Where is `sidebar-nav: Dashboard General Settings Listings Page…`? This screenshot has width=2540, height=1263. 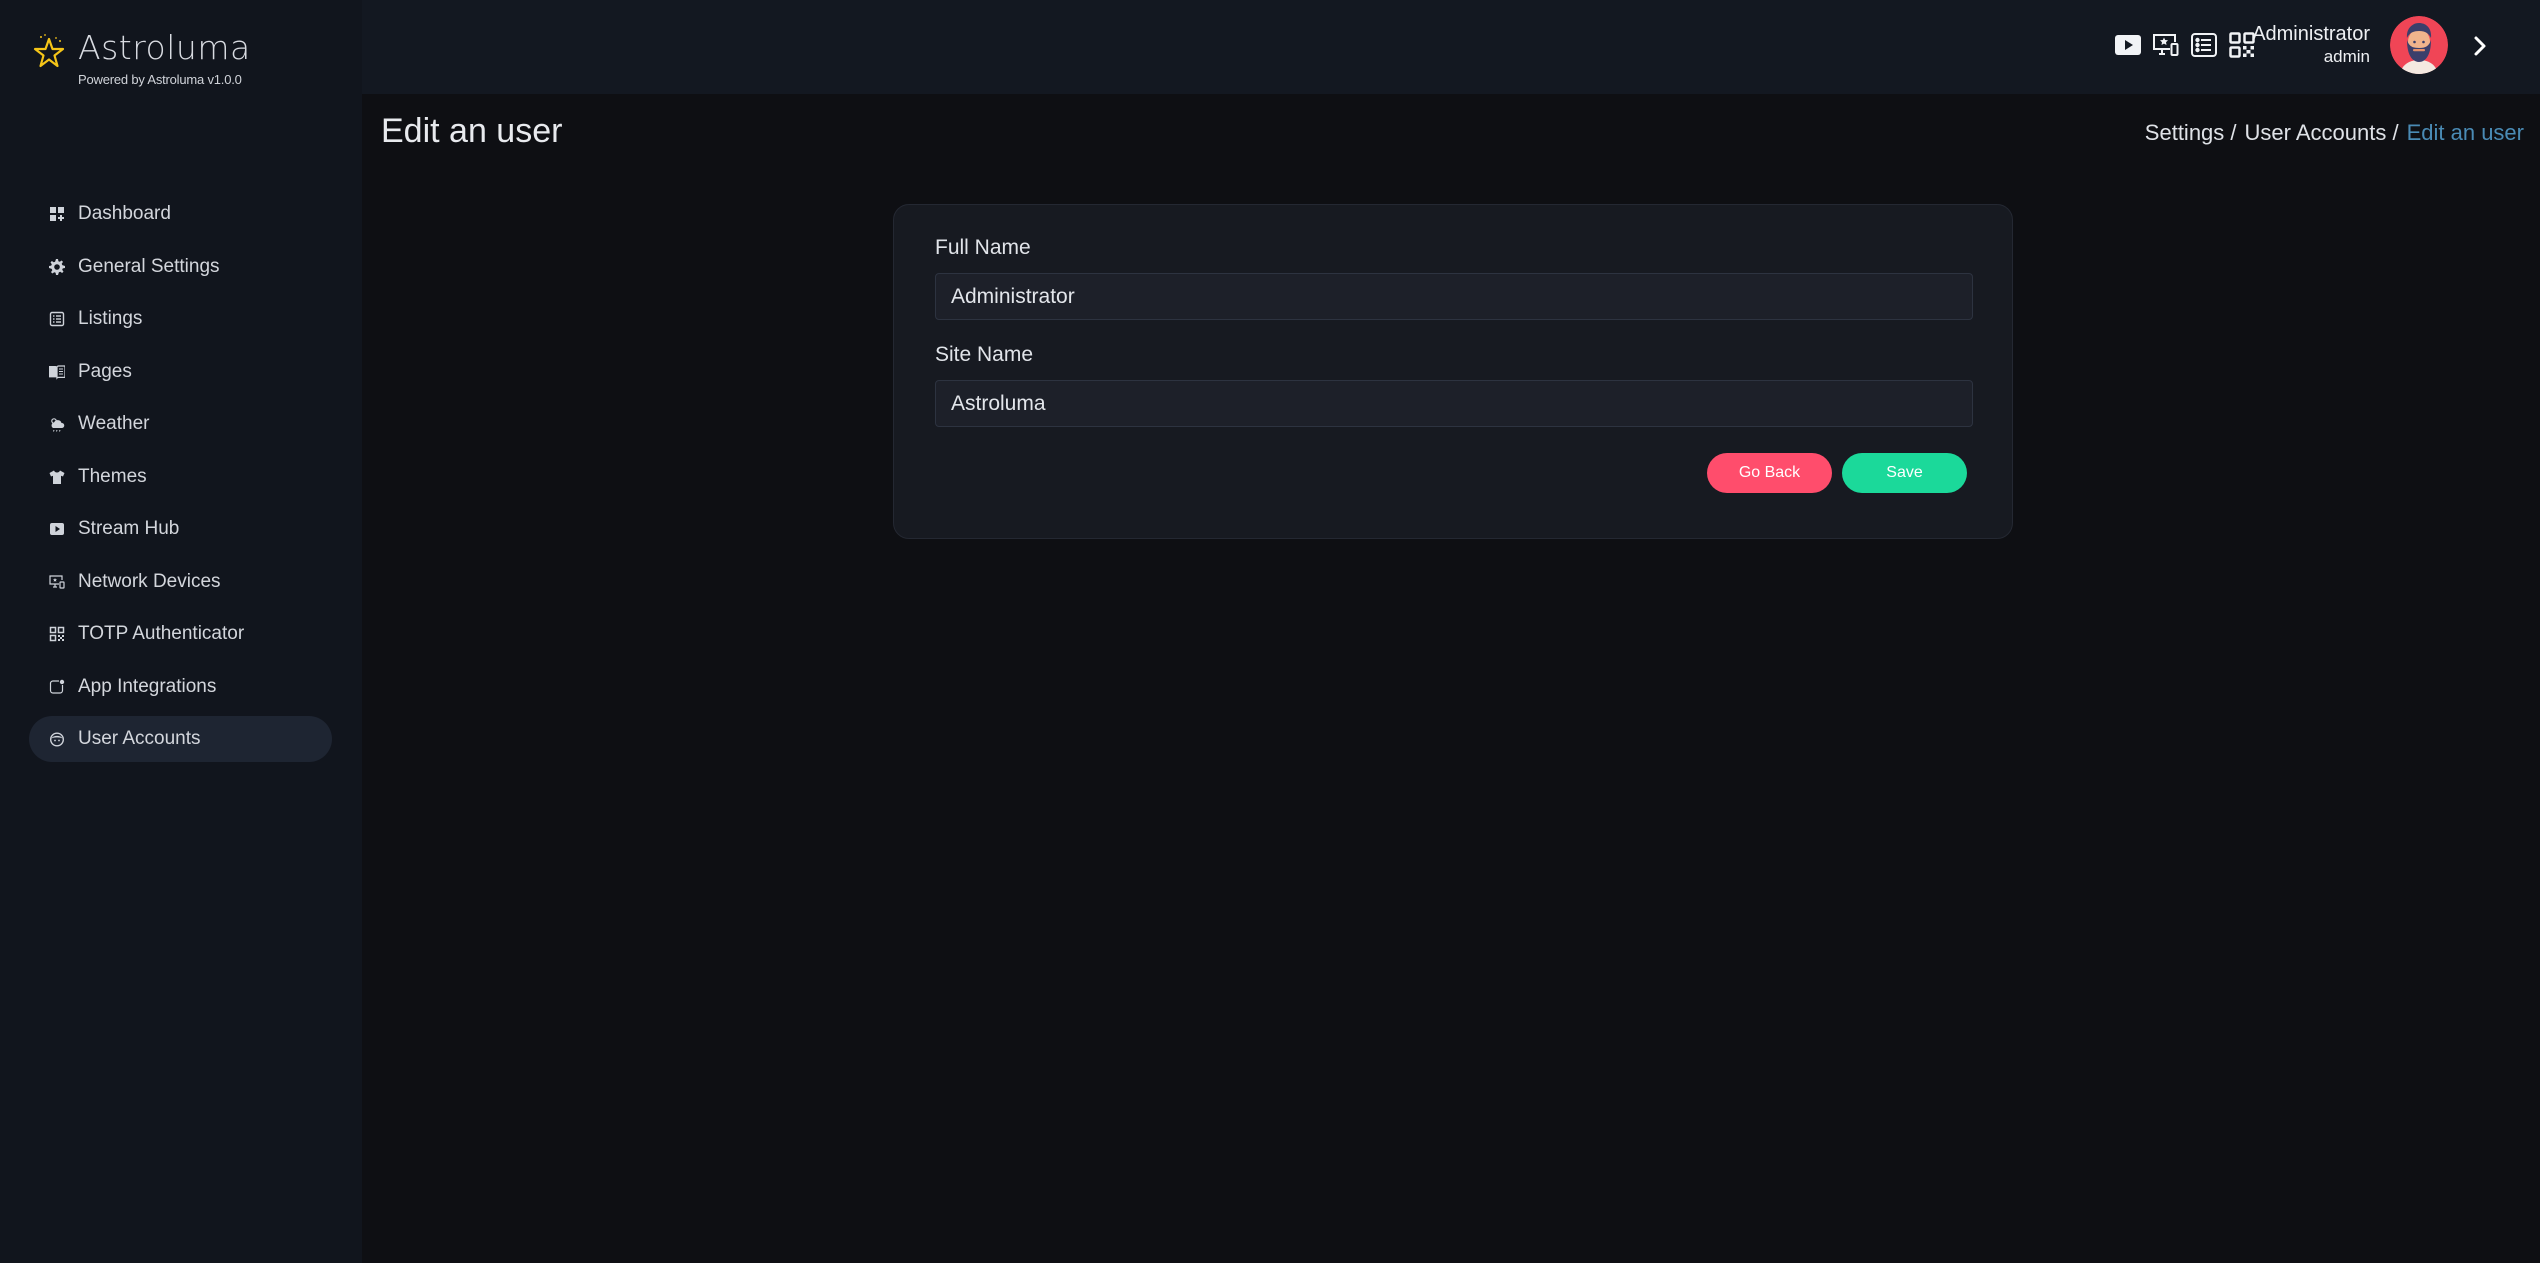
sidebar-nav: Dashboard General Settings Listings Page… is located at coordinates (180, 480).